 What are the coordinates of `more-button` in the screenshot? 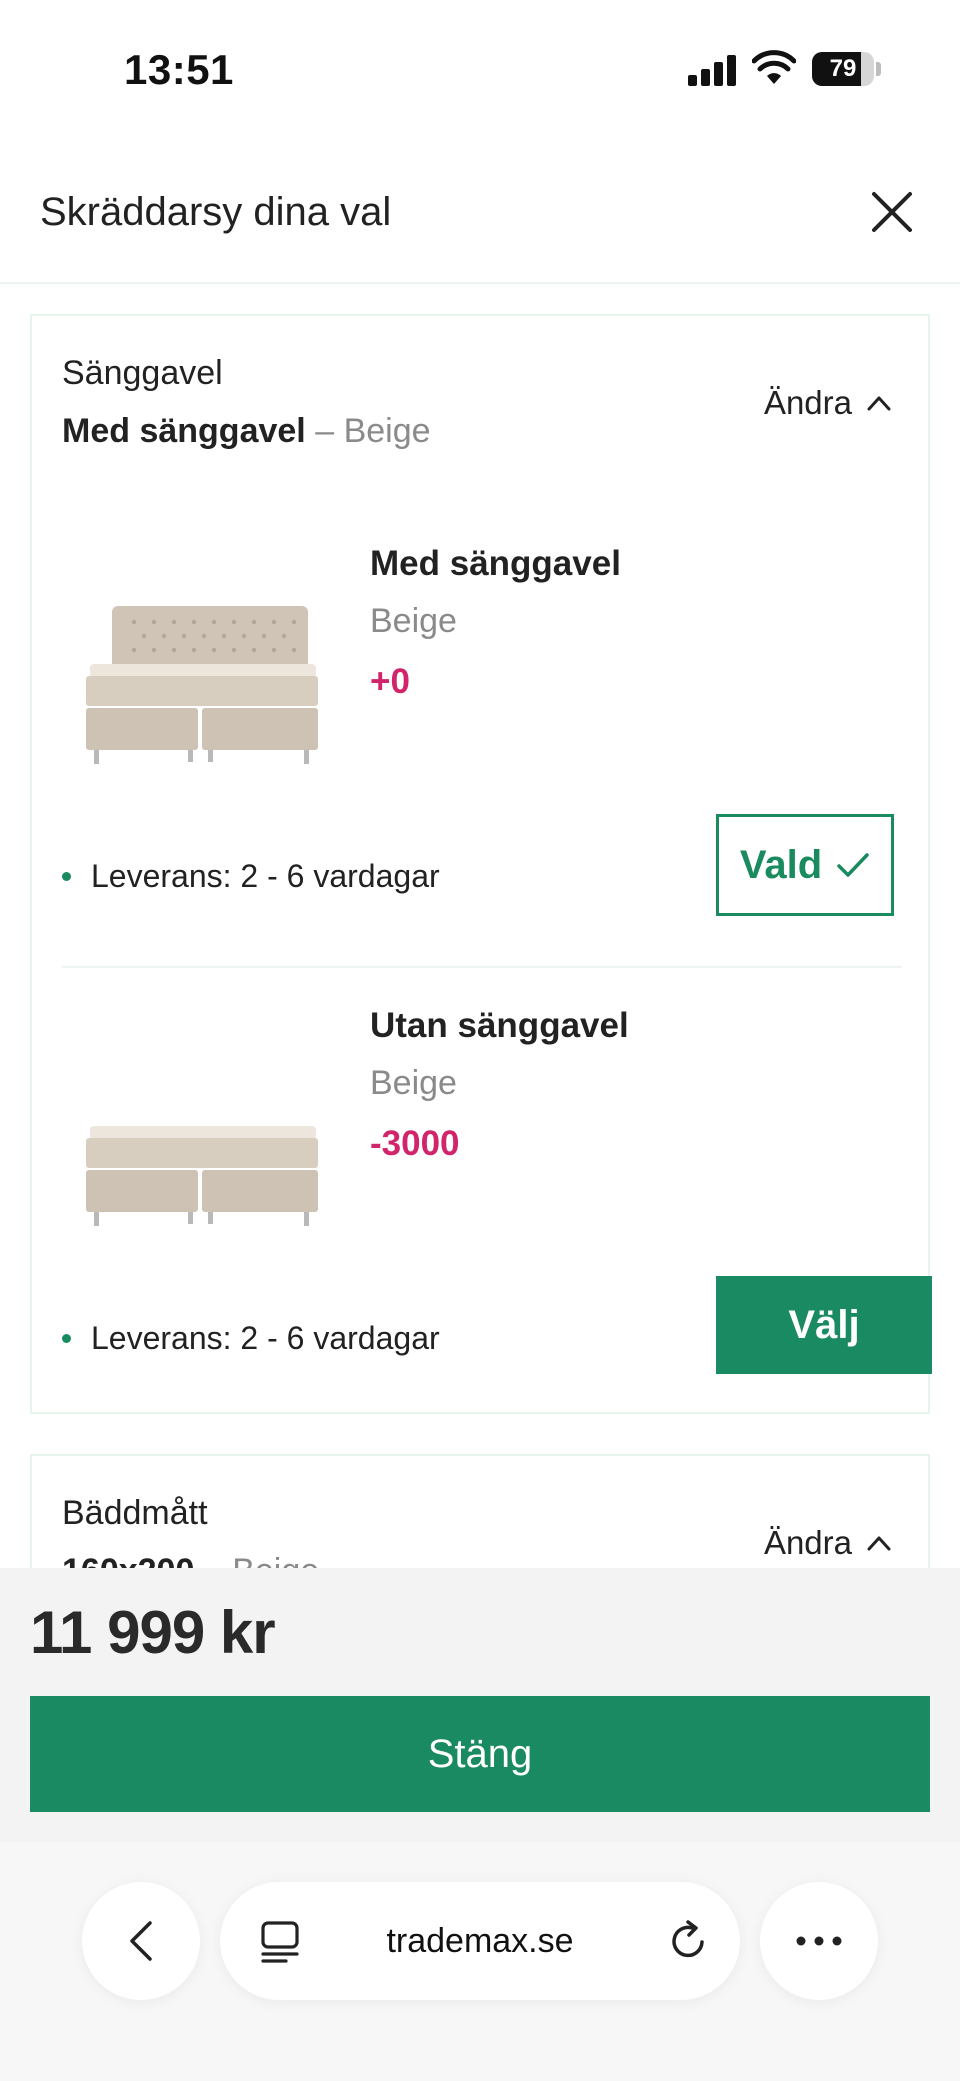 It's located at (819, 1941).